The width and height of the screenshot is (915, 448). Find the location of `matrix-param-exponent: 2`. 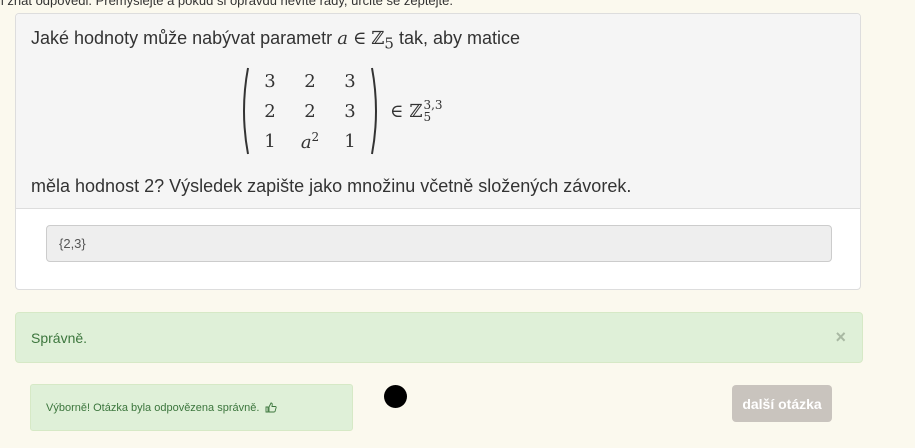

matrix-param-exponent: 2 is located at coordinates (315, 136).